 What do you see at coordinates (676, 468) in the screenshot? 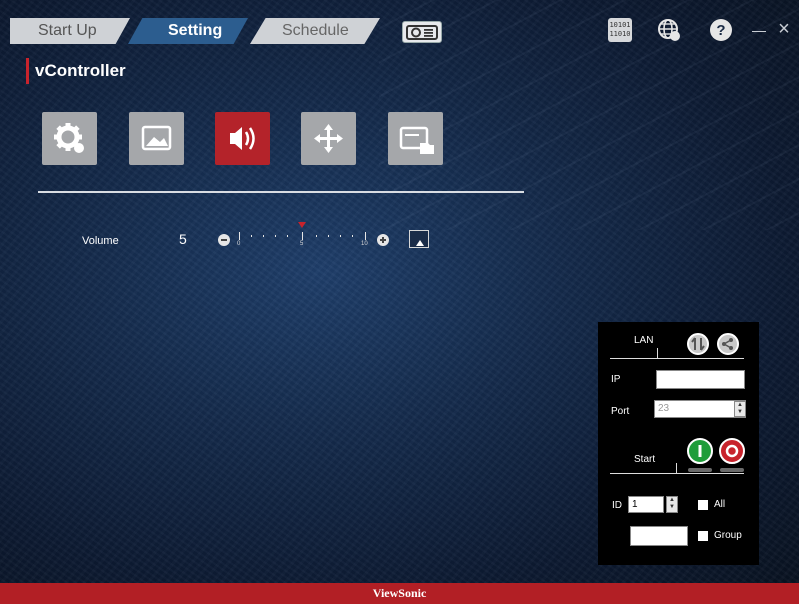
I see `start-marker` at bounding box center [676, 468].